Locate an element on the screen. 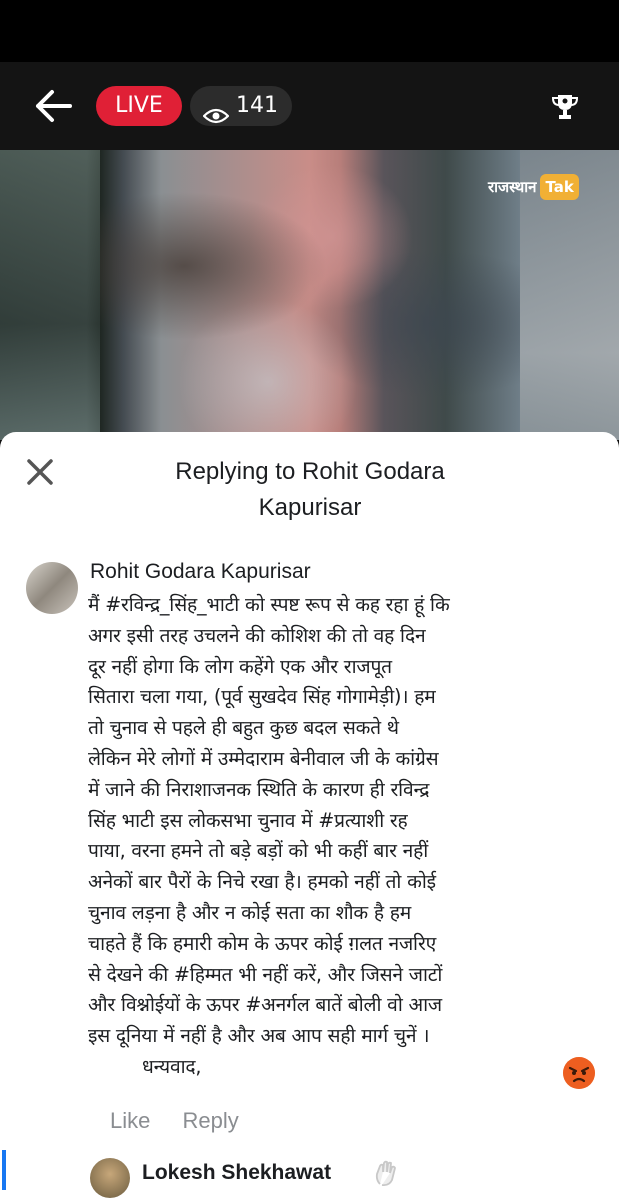 The width and height of the screenshot is (619, 1200). viewer-count: 141 is located at coordinates (241, 106).